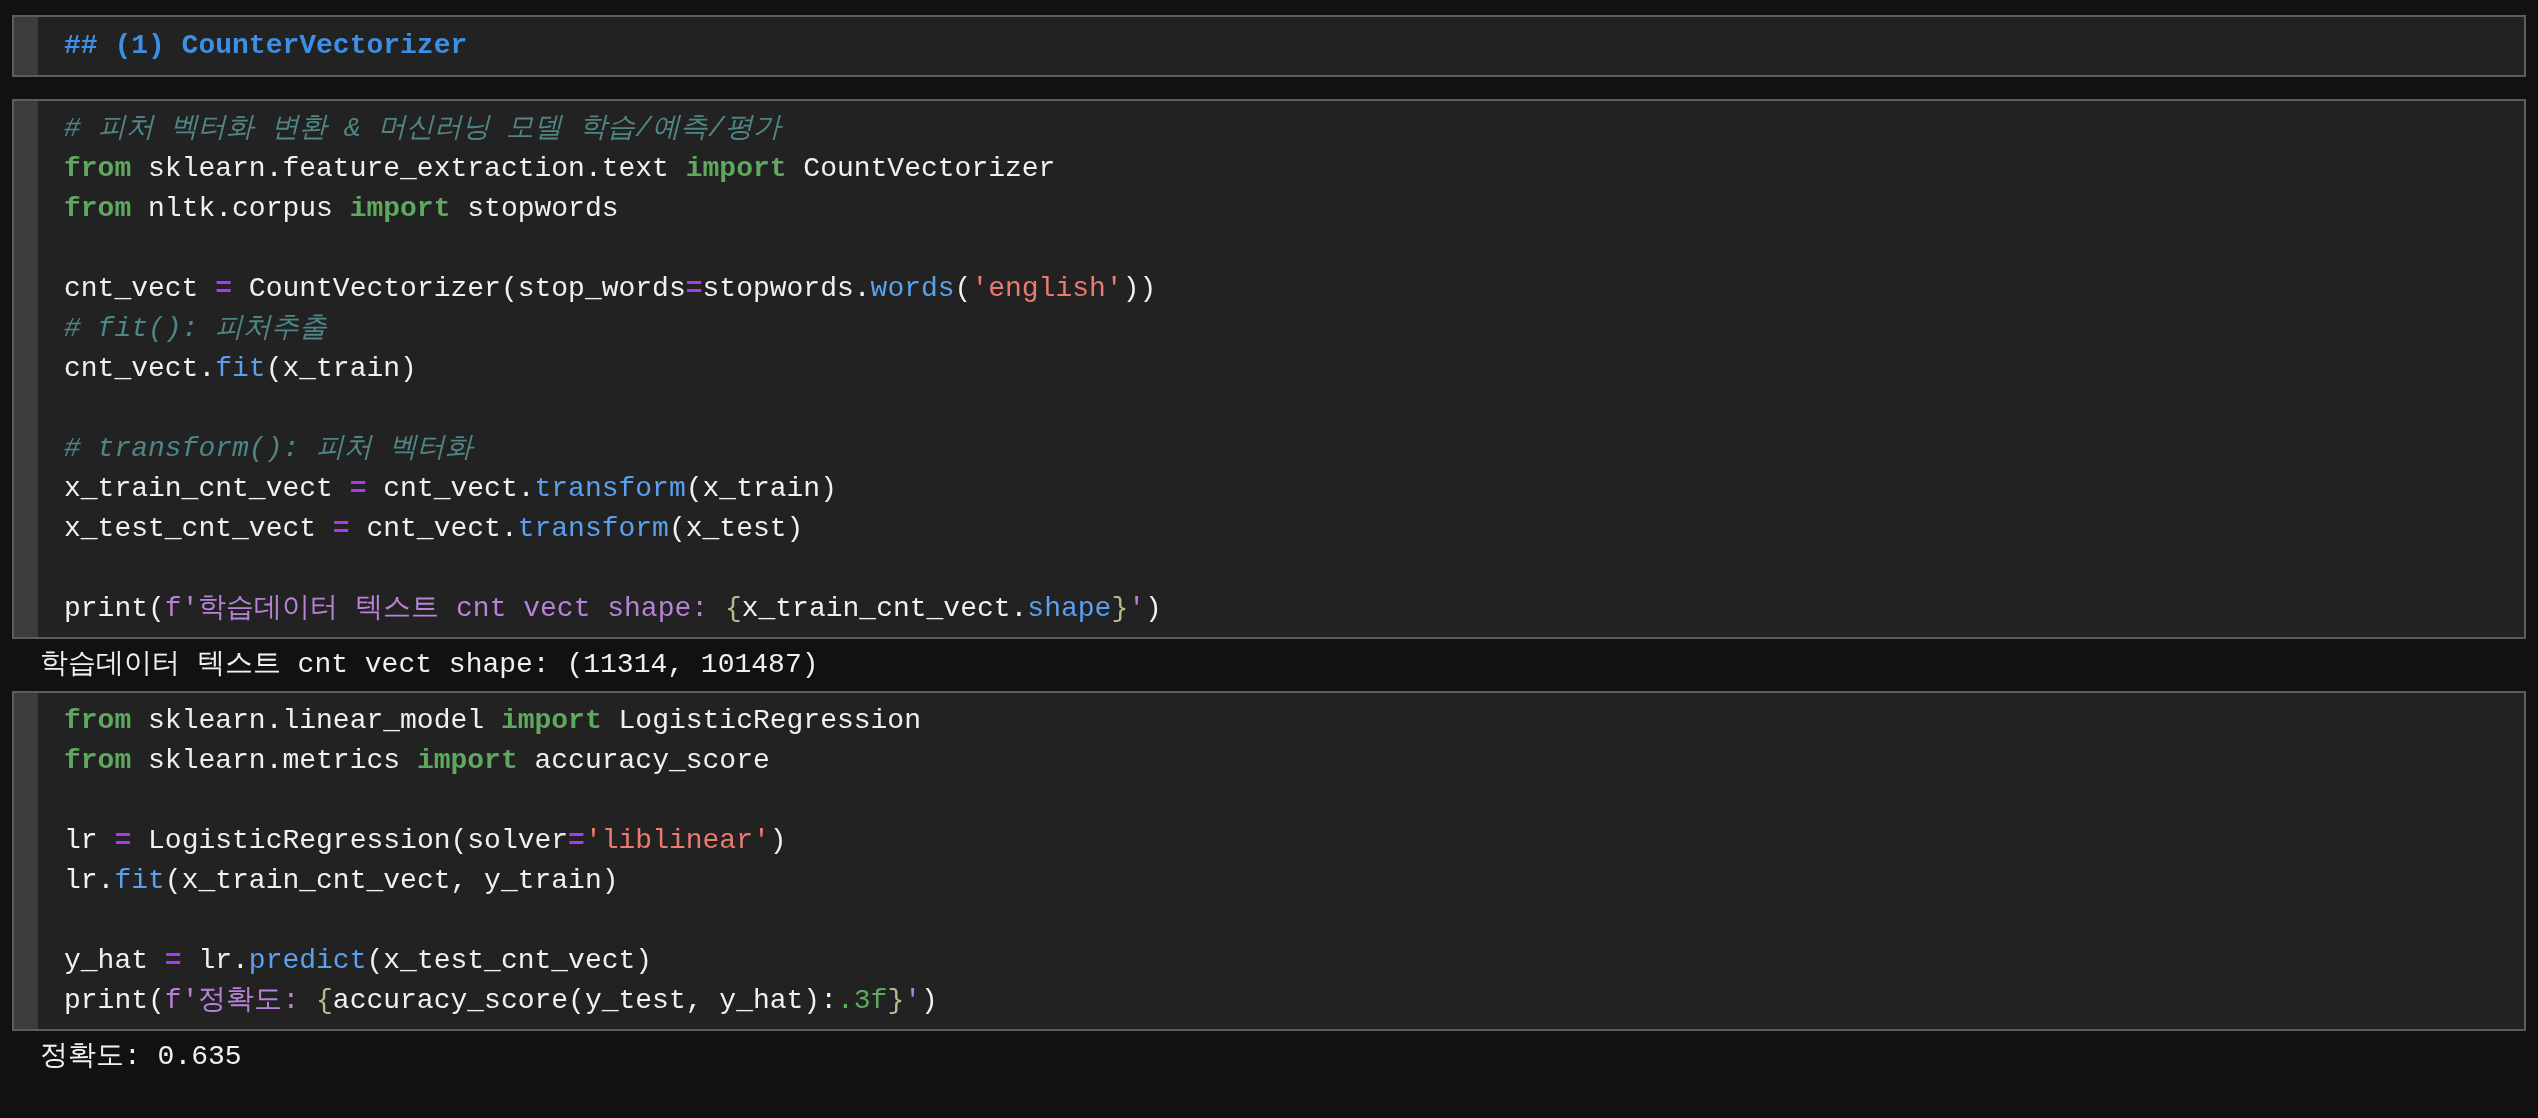  I want to click on code-line: # transform(): 피처 벡터화, so click(268, 449).